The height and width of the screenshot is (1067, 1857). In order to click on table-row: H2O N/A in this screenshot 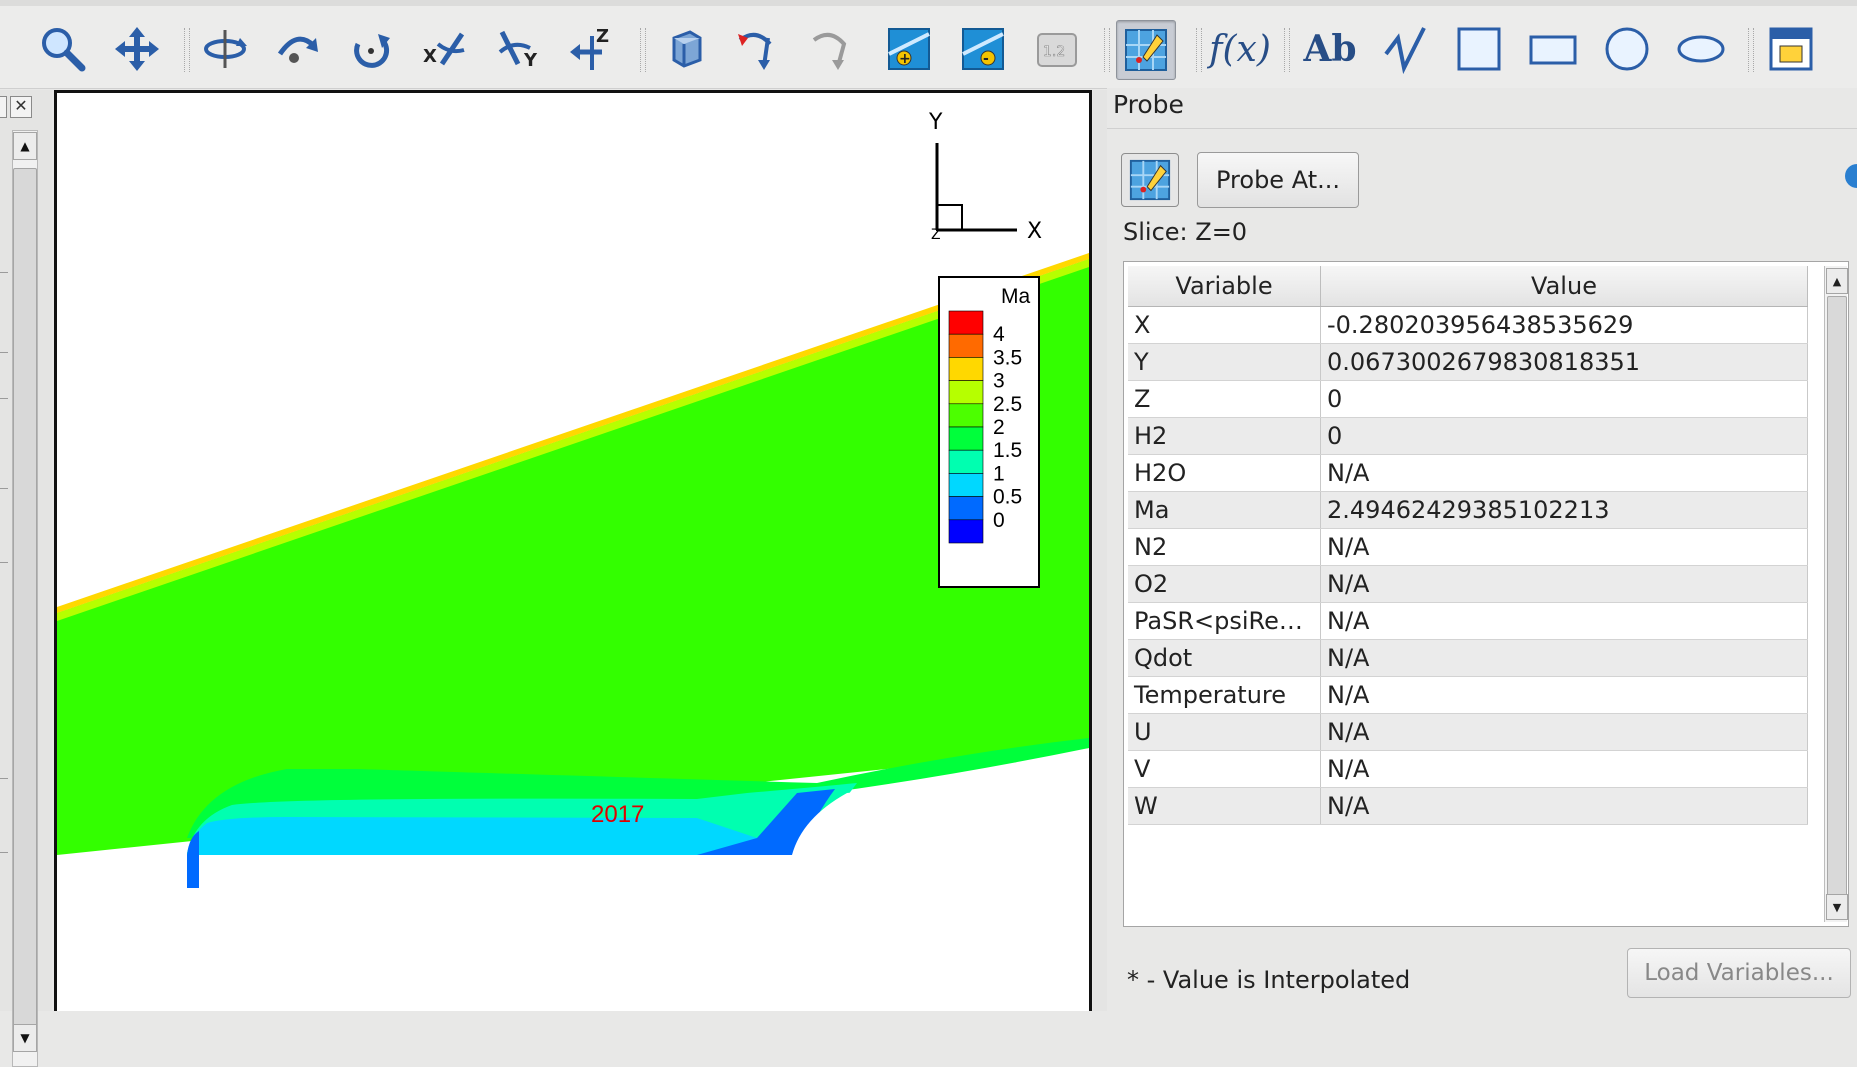, I will do `click(1468, 473)`.